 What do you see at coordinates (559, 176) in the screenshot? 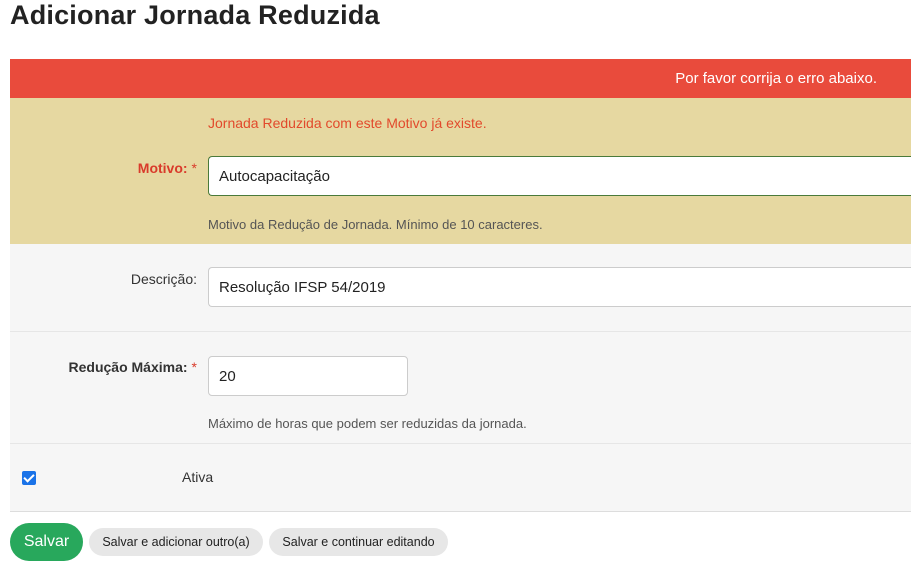
I see `motivo-input` at bounding box center [559, 176].